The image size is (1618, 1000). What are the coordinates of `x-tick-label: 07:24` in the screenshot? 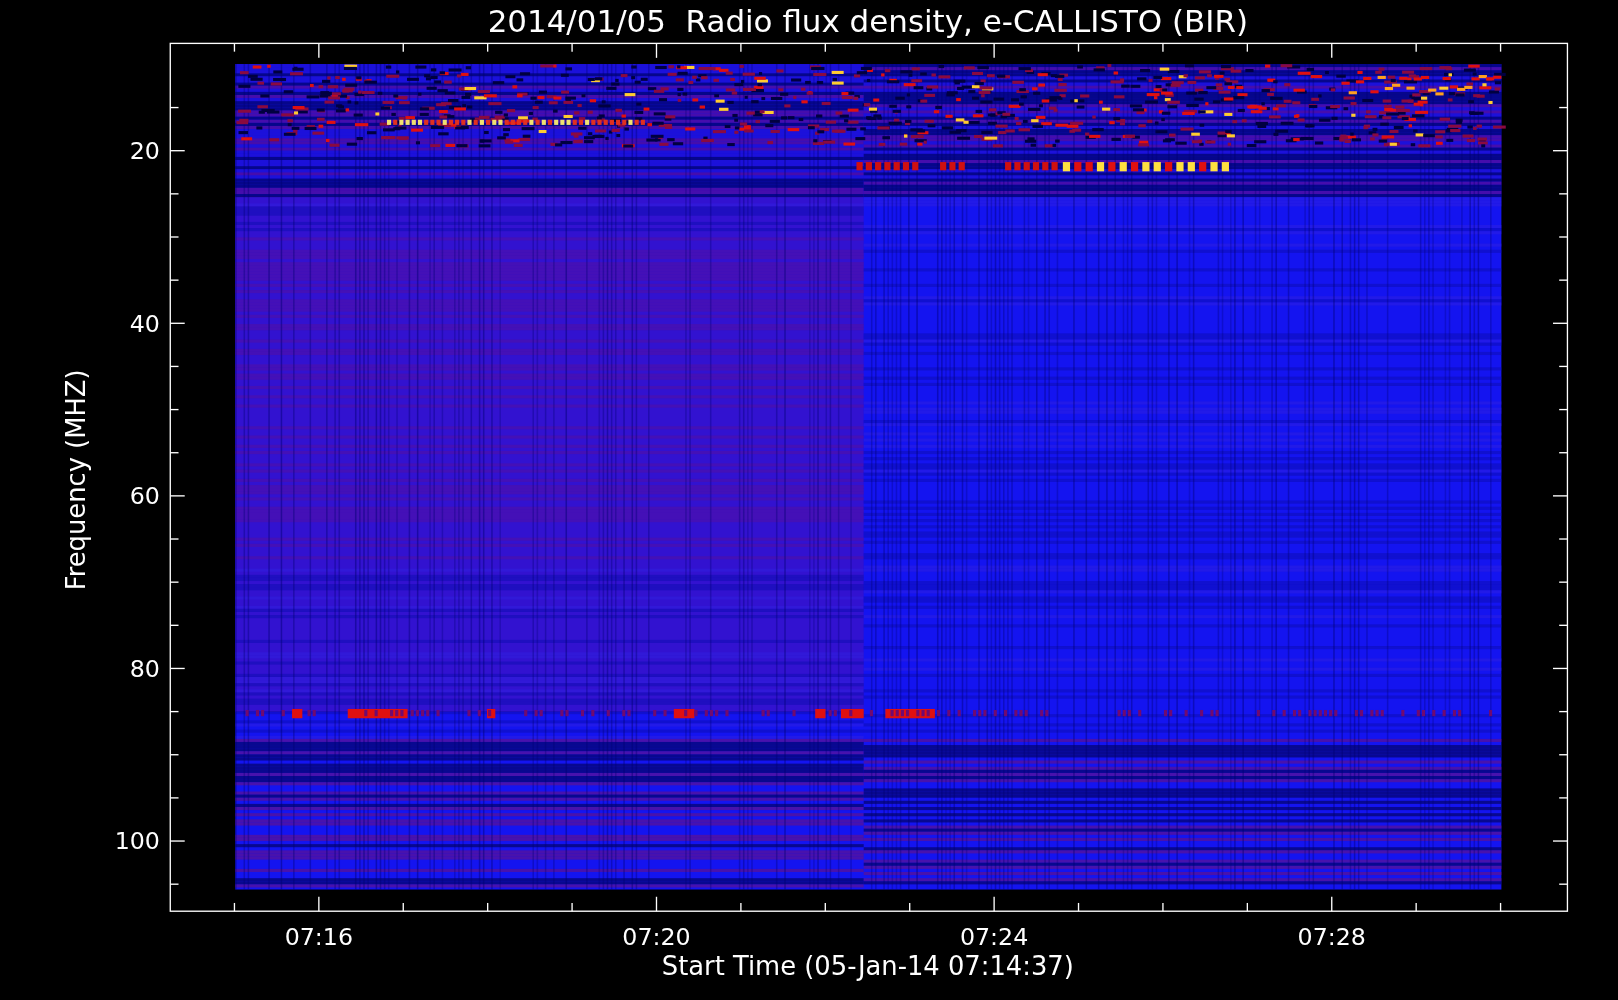 It's located at (994, 937).